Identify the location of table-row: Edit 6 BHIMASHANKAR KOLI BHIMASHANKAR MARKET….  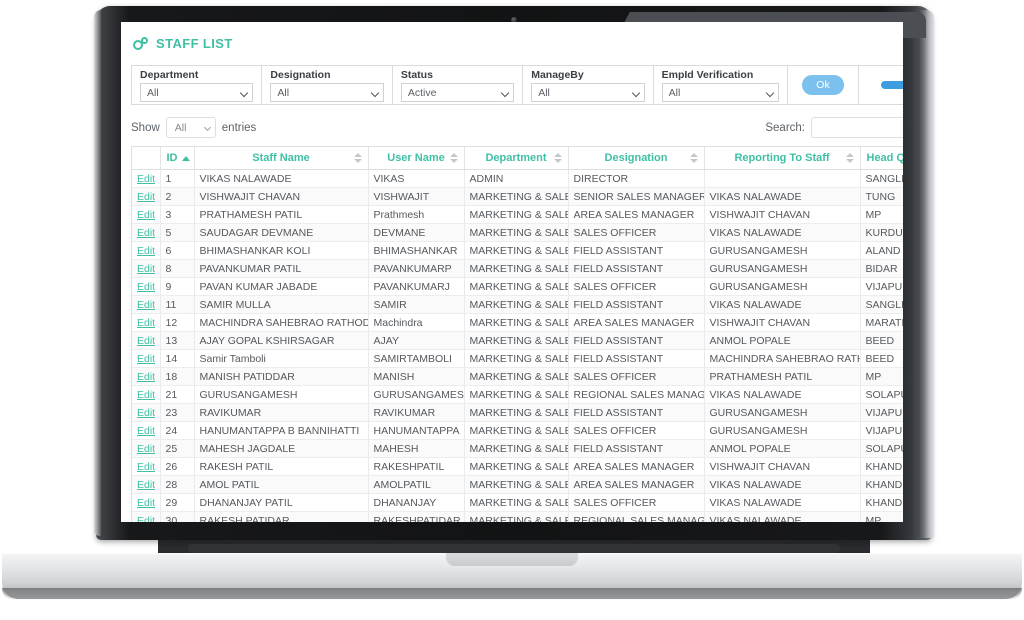
(517, 250).